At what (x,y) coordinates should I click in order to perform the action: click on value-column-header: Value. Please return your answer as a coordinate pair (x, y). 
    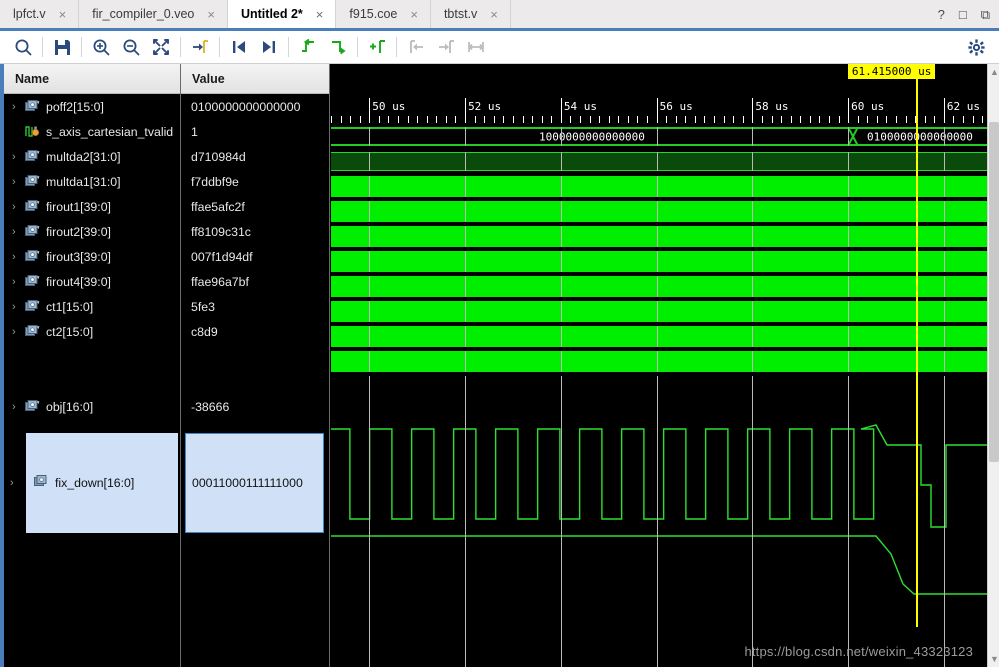
    Looking at the image, I should click on (255, 79).